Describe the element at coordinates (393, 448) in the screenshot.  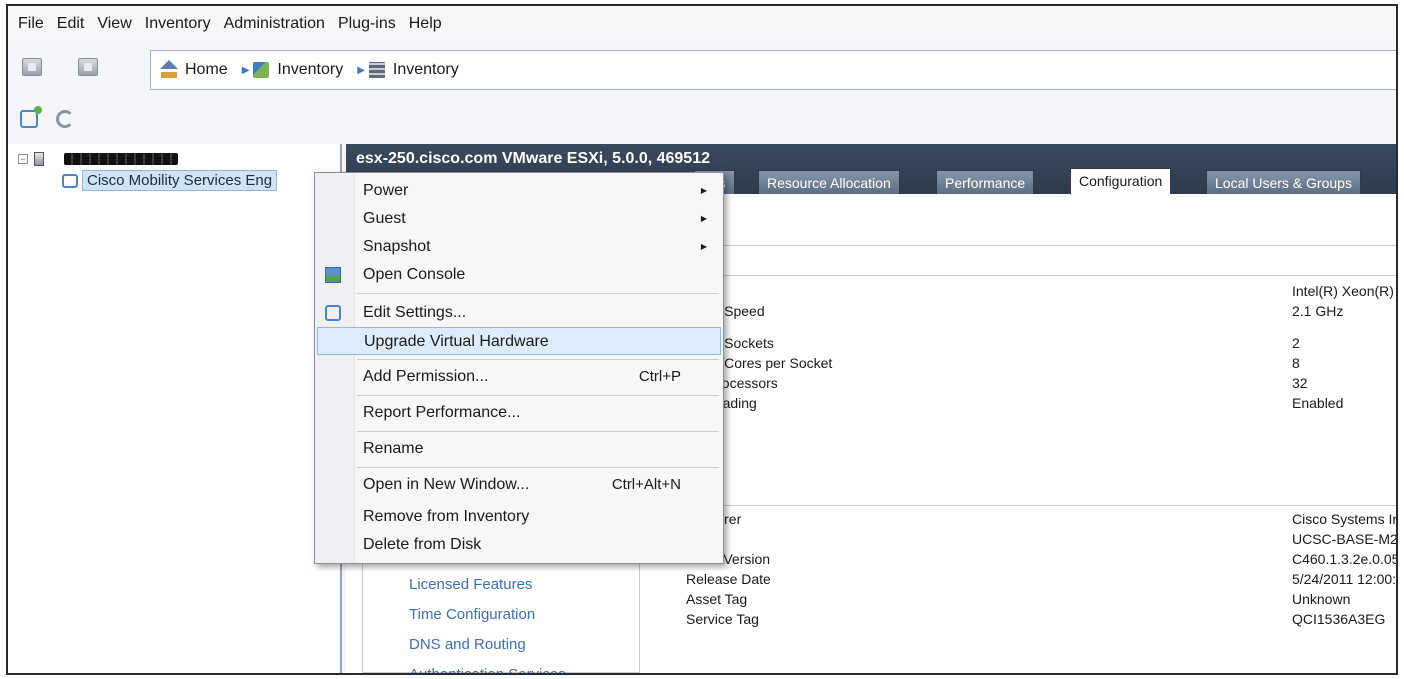
I see `menu-item-label: Rename` at that location.